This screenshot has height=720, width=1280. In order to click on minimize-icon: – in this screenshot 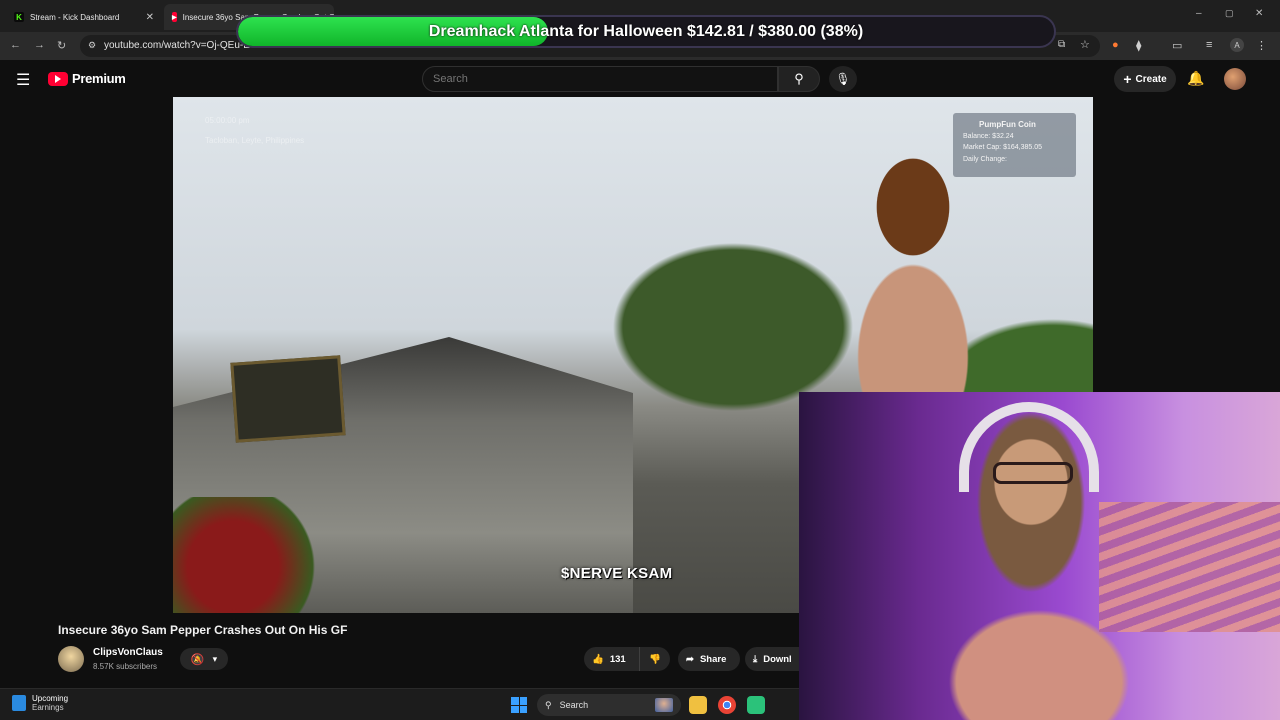, I will do `click(1199, 13)`.